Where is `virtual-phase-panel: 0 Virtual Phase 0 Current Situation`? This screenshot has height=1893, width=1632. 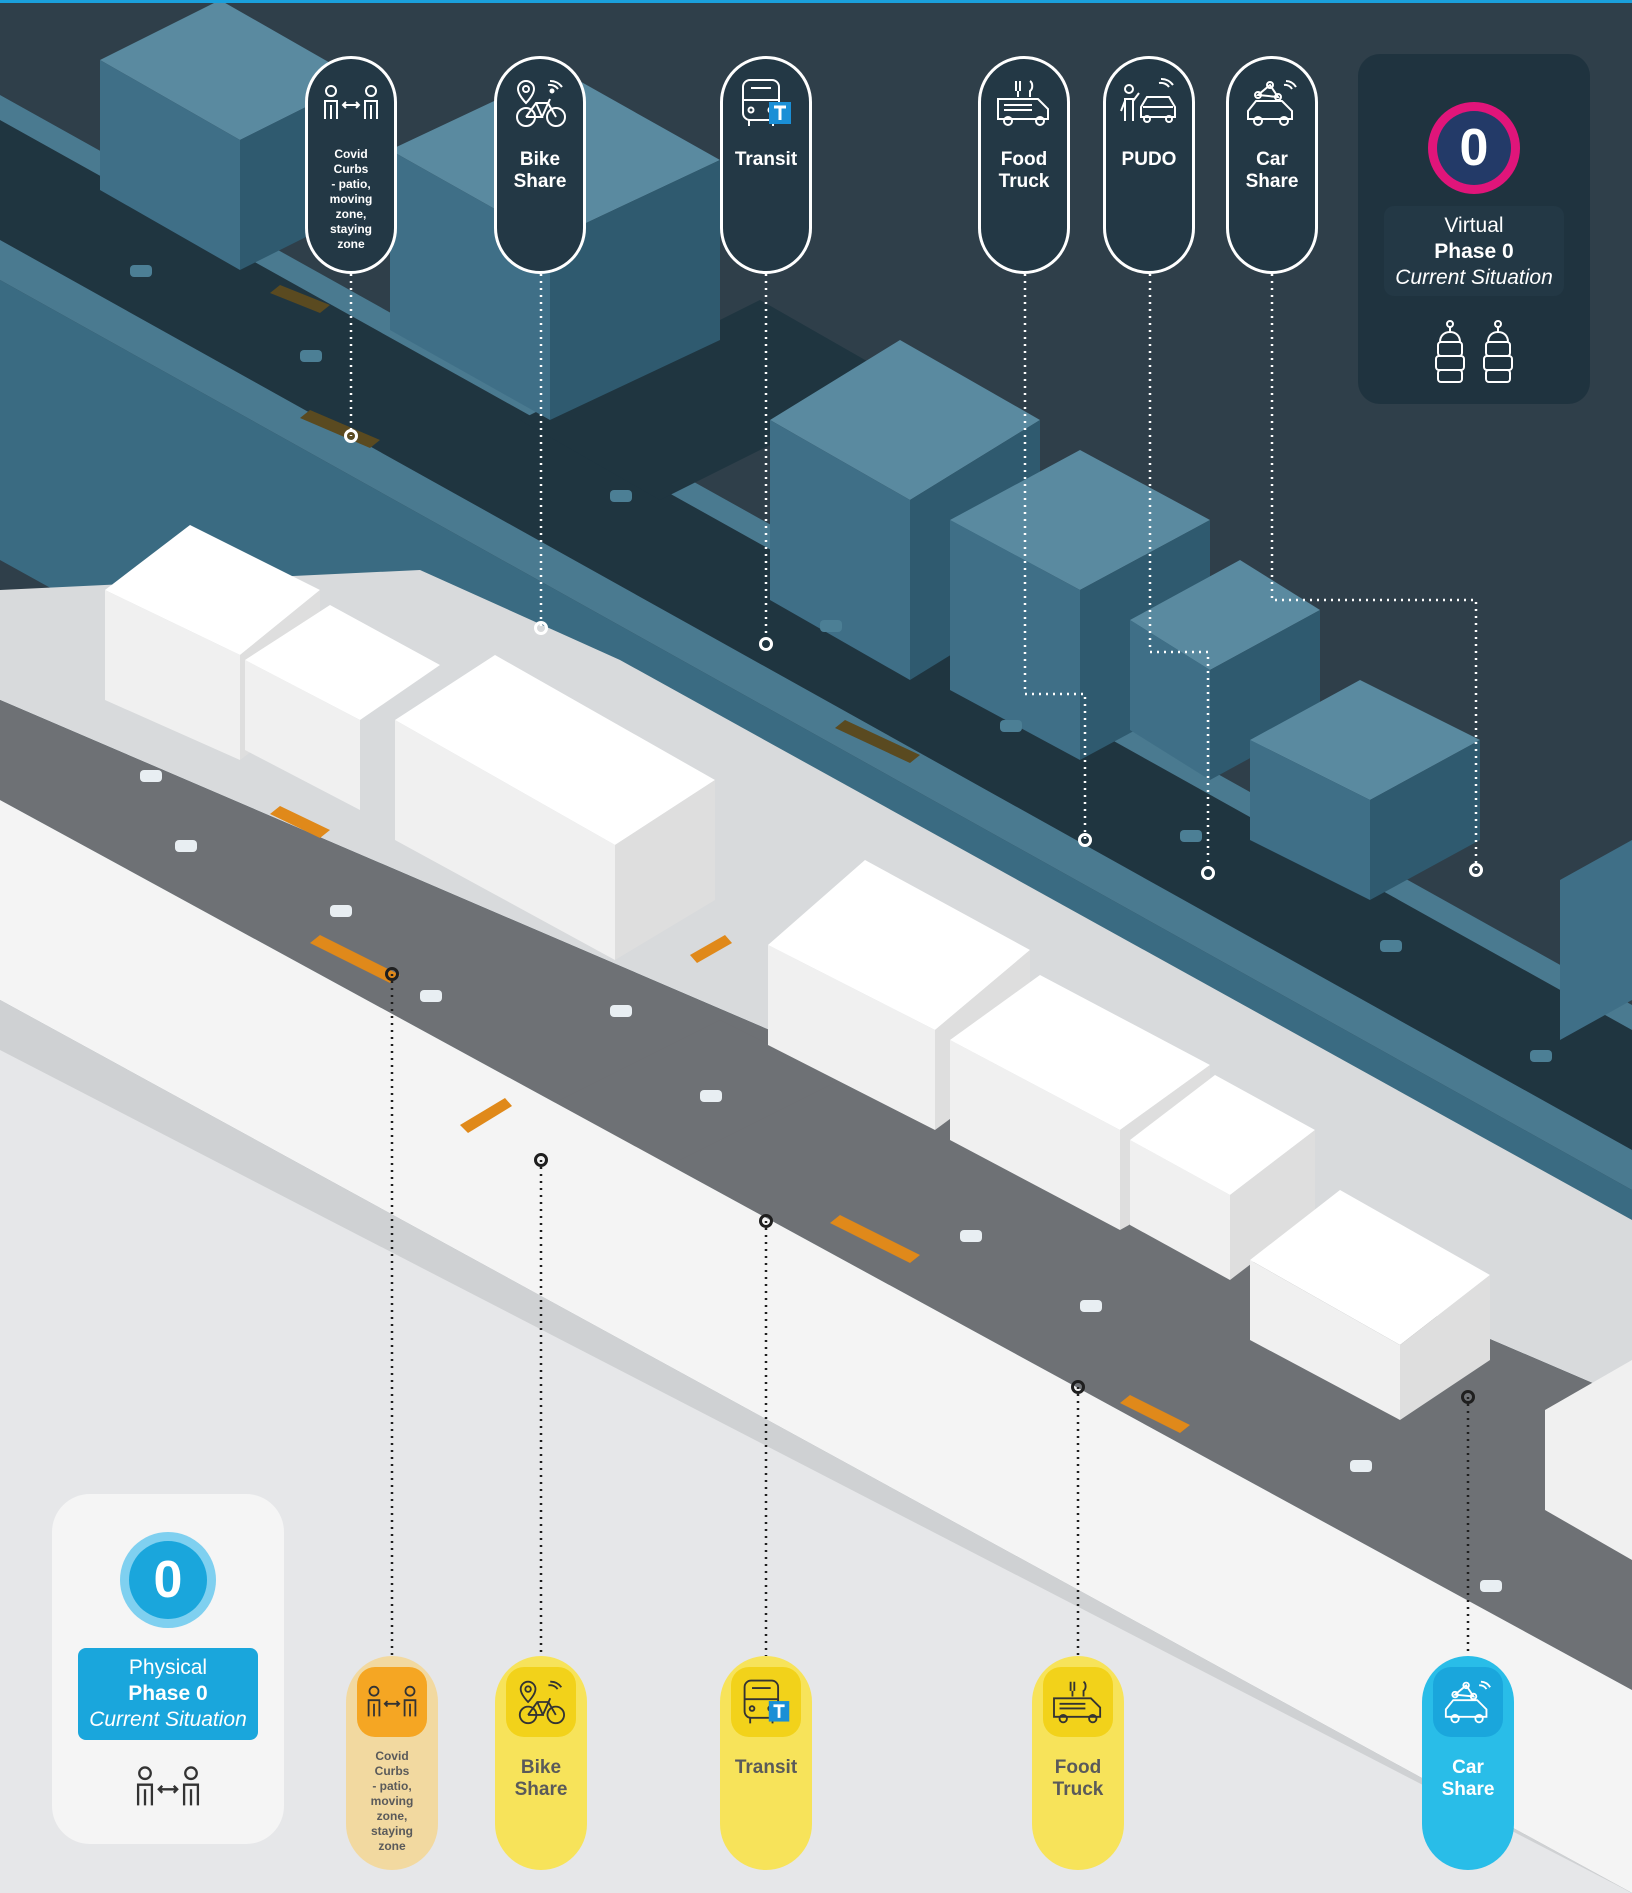
virtual-phase-panel: 0 Virtual Phase 0 Current Situation is located at coordinates (1474, 229).